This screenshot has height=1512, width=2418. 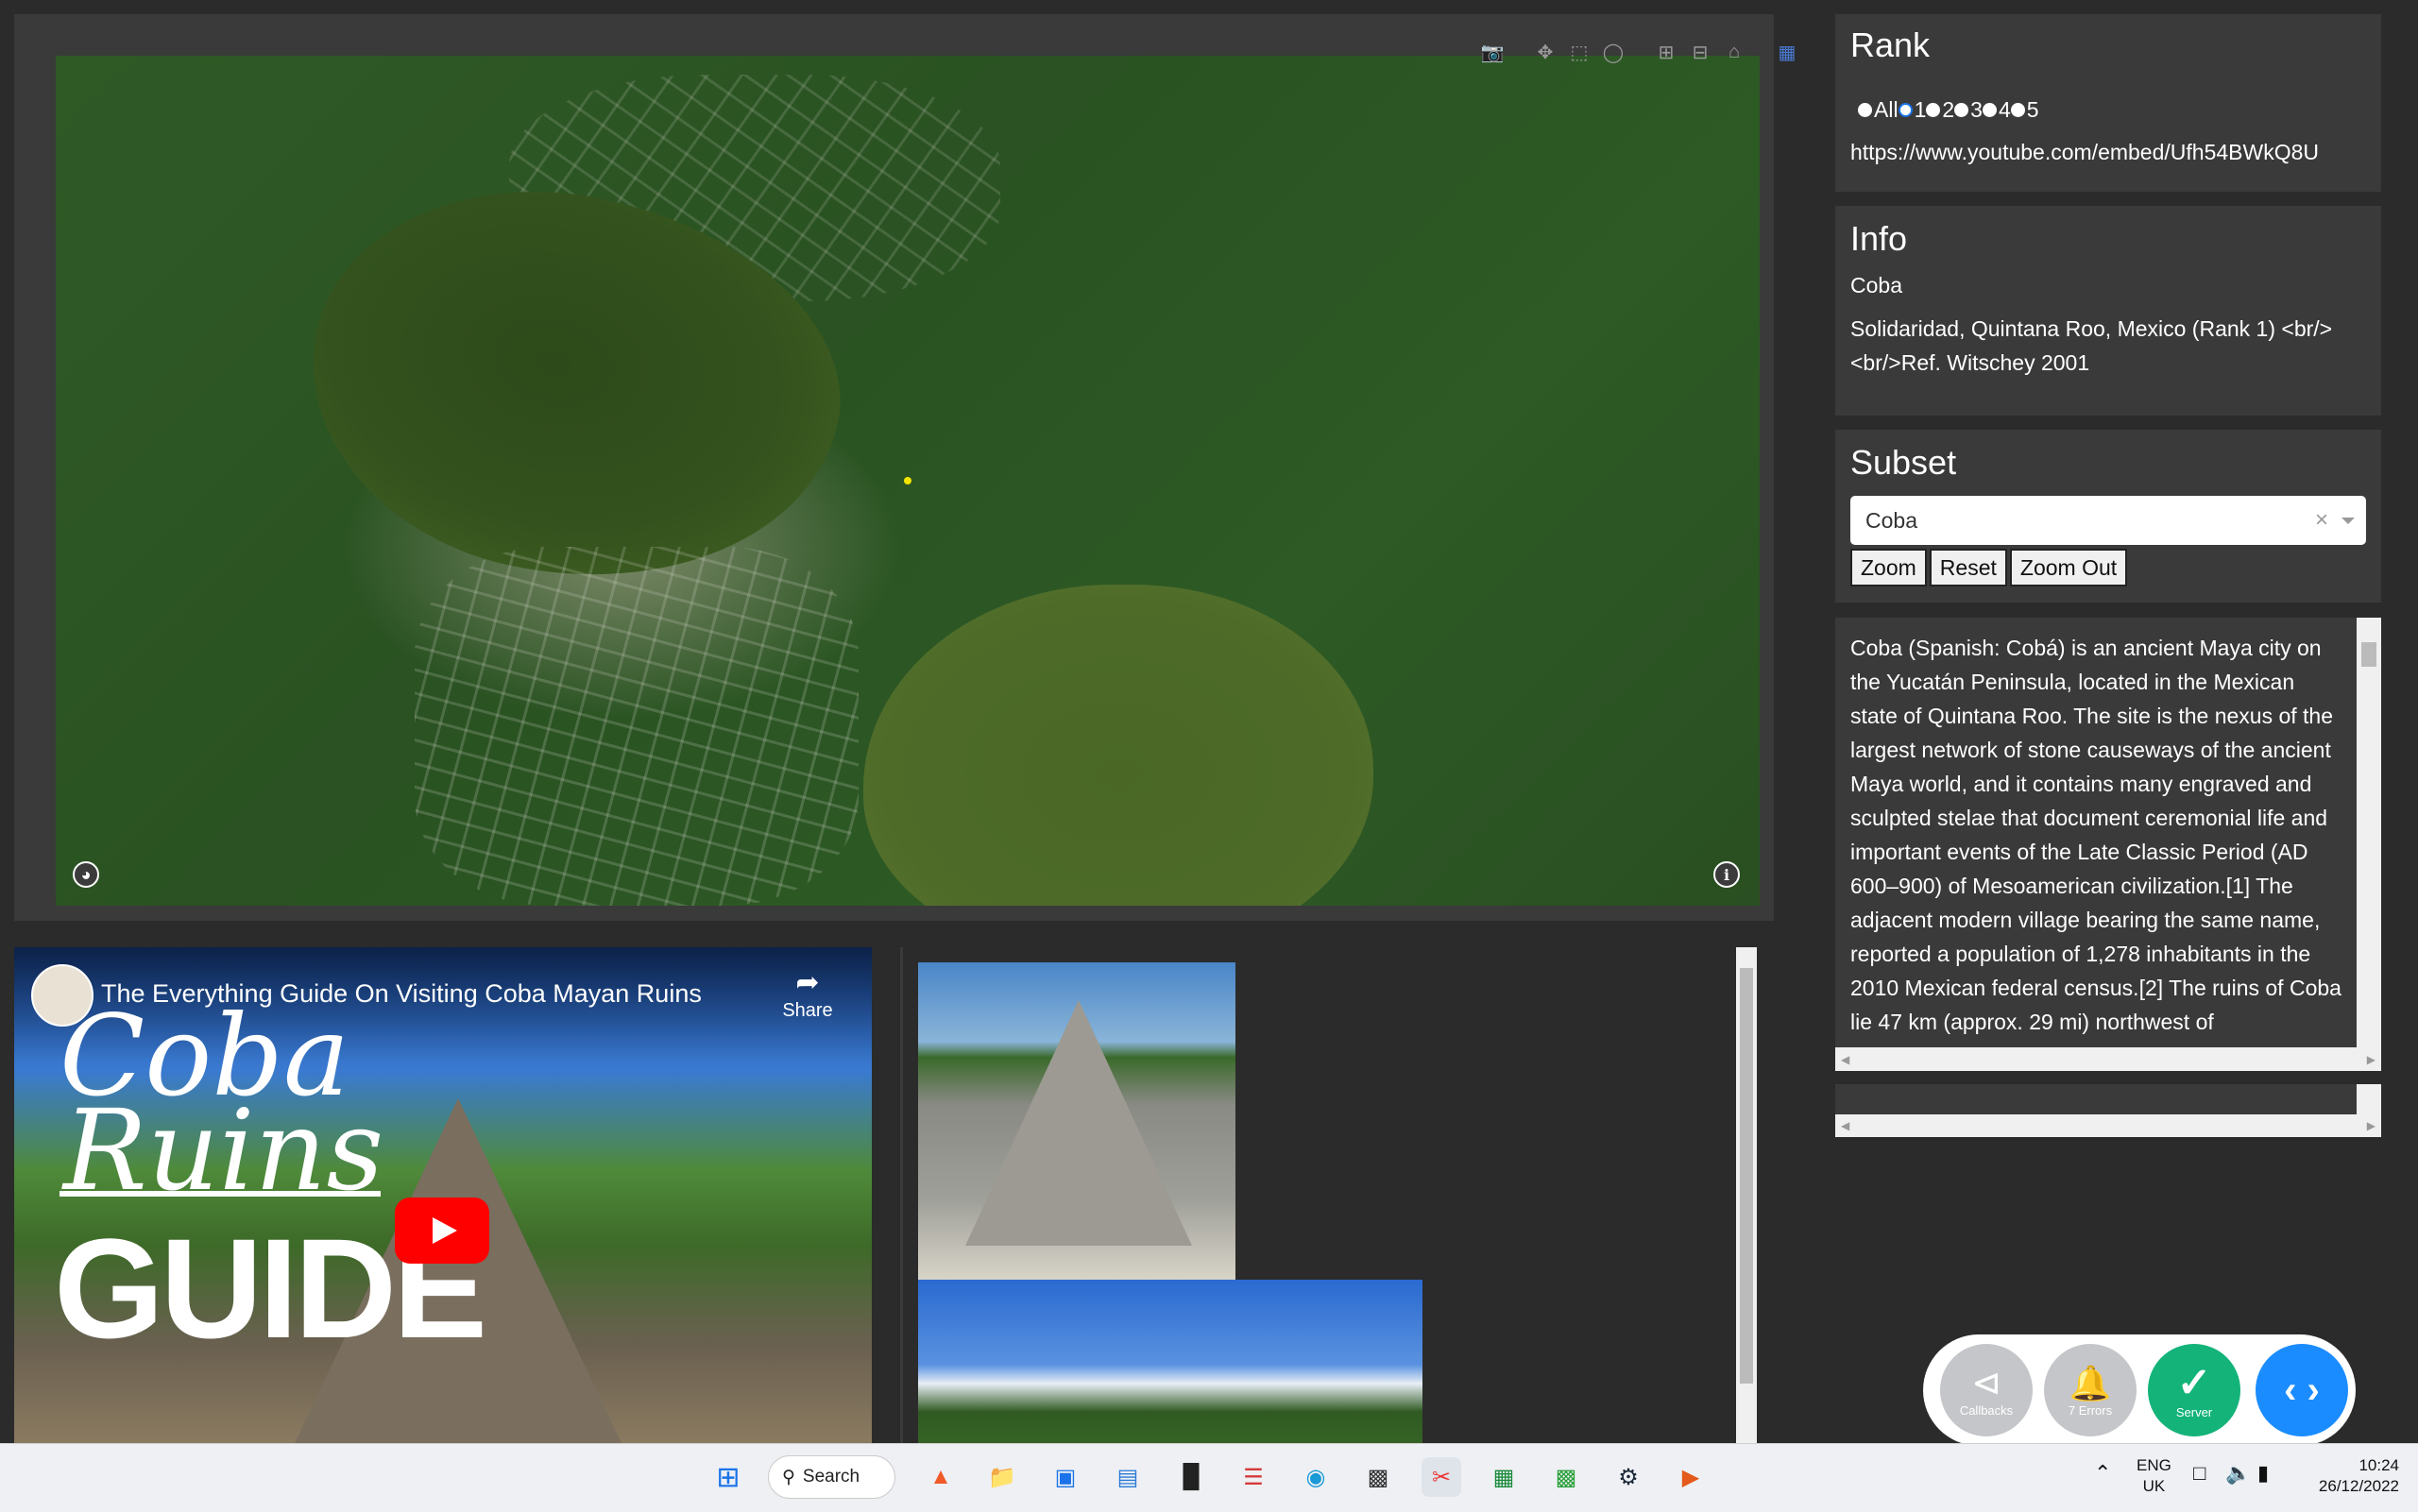 What do you see at coordinates (1545, 52) in the screenshot?
I see `pan-icon: ✥` at bounding box center [1545, 52].